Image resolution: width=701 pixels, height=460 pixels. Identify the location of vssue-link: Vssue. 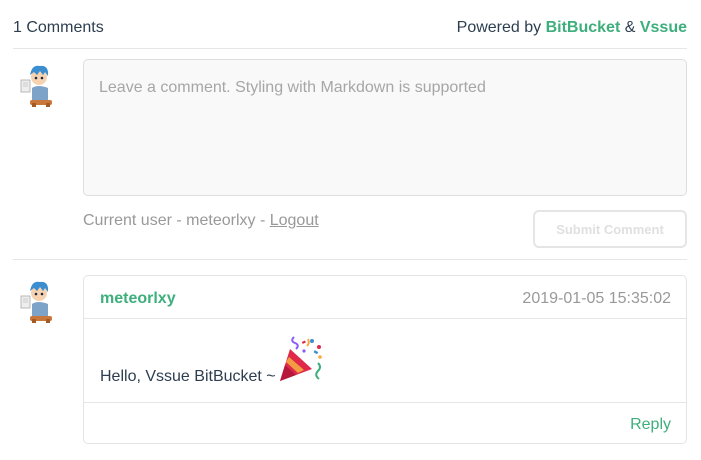
(663, 27).